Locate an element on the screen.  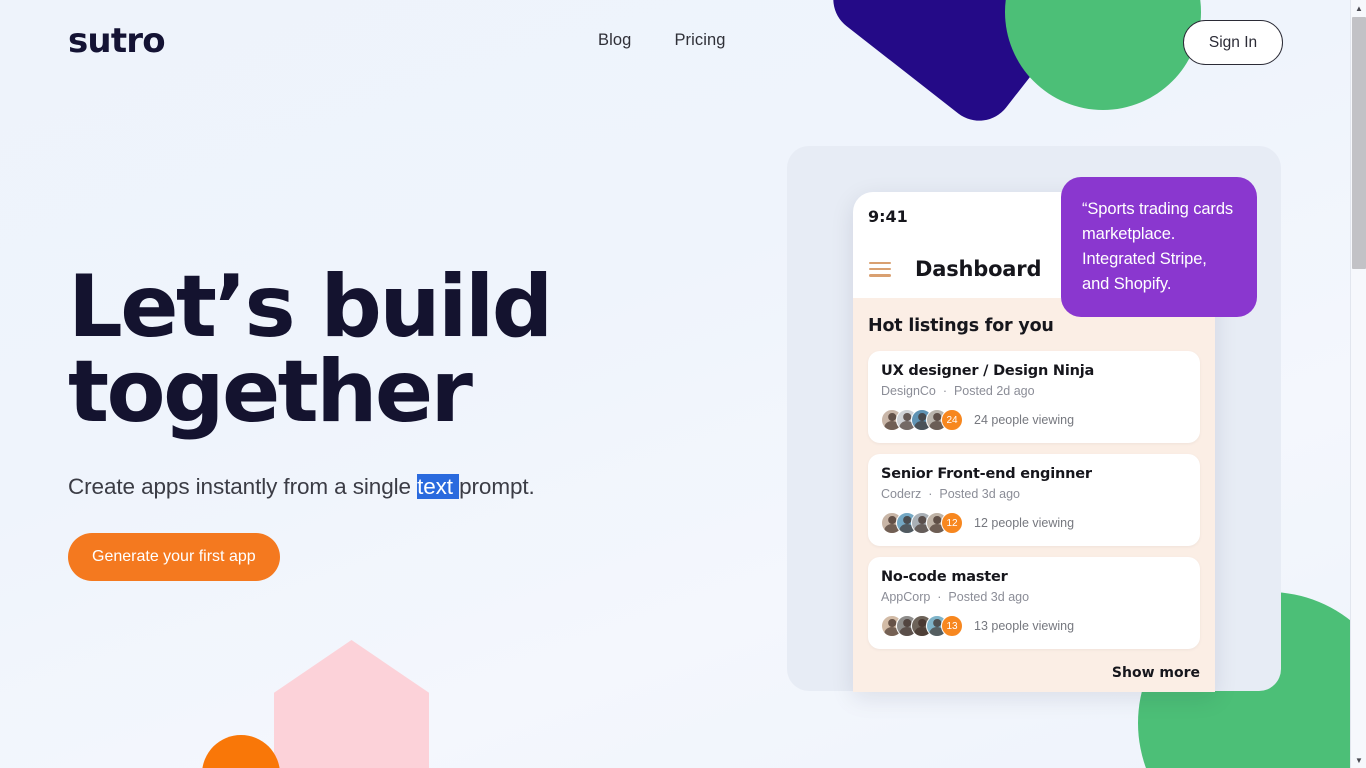
page-scrollbar: ▲ ▼ is located at coordinates (1358, 384).